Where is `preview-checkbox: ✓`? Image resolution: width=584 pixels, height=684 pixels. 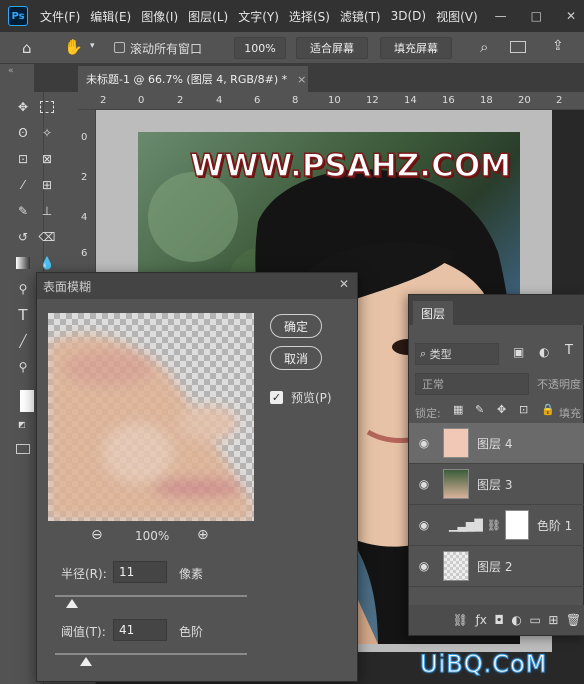 preview-checkbox: ✓ is located at coordinates (276, 397).